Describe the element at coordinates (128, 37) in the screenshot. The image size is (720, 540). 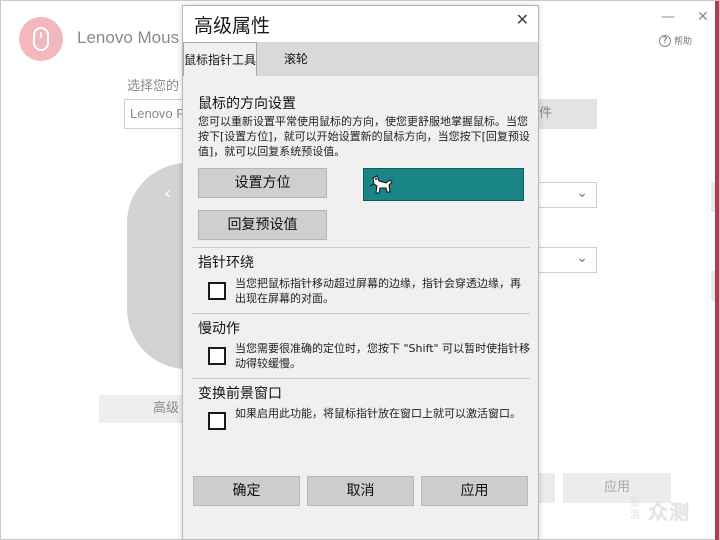
I see `app-title: Lenovo Mous` at that location.